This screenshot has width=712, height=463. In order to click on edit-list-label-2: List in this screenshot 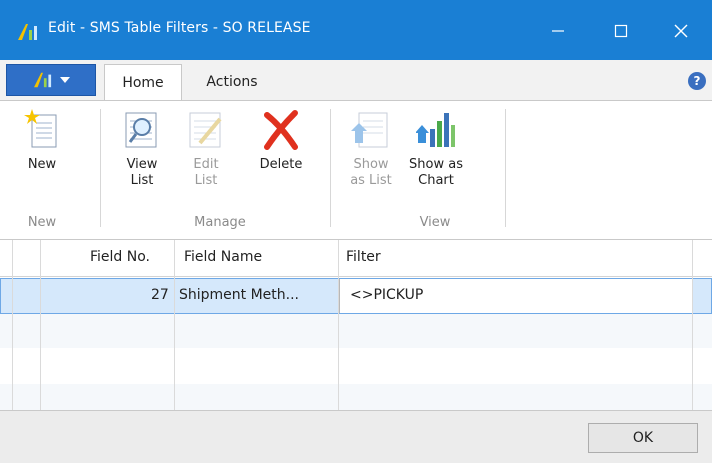, I will do `click(206, 180)`.